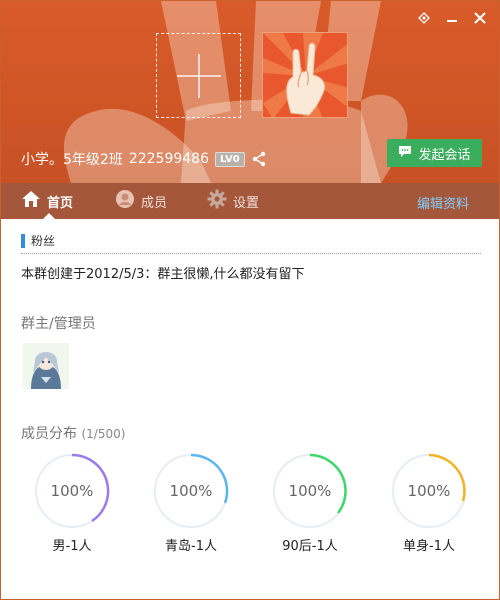 The height and width of the screenshot is (600, 500). I want to click on level-badge: LV0, so click(230, 159).